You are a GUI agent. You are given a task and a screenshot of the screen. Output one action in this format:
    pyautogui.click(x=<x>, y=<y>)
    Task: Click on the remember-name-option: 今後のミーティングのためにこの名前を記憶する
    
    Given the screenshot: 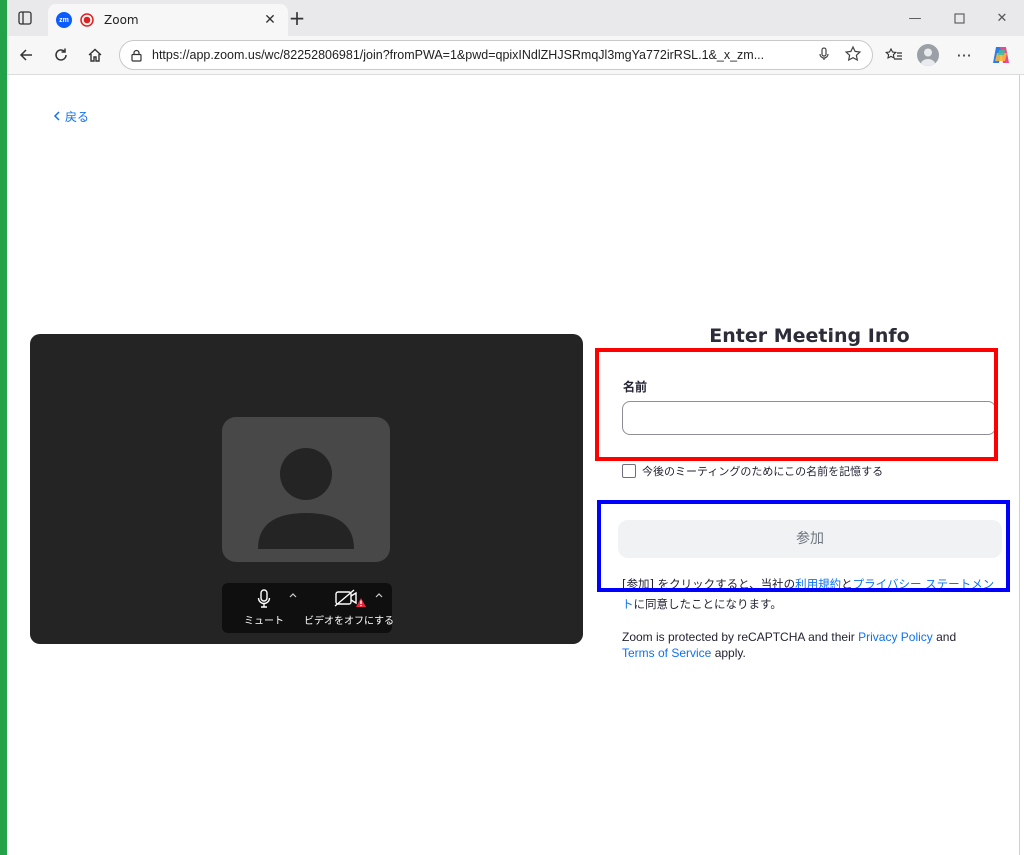 What is the action you would take?
    pyautogui.click(x=752, y=471)
    